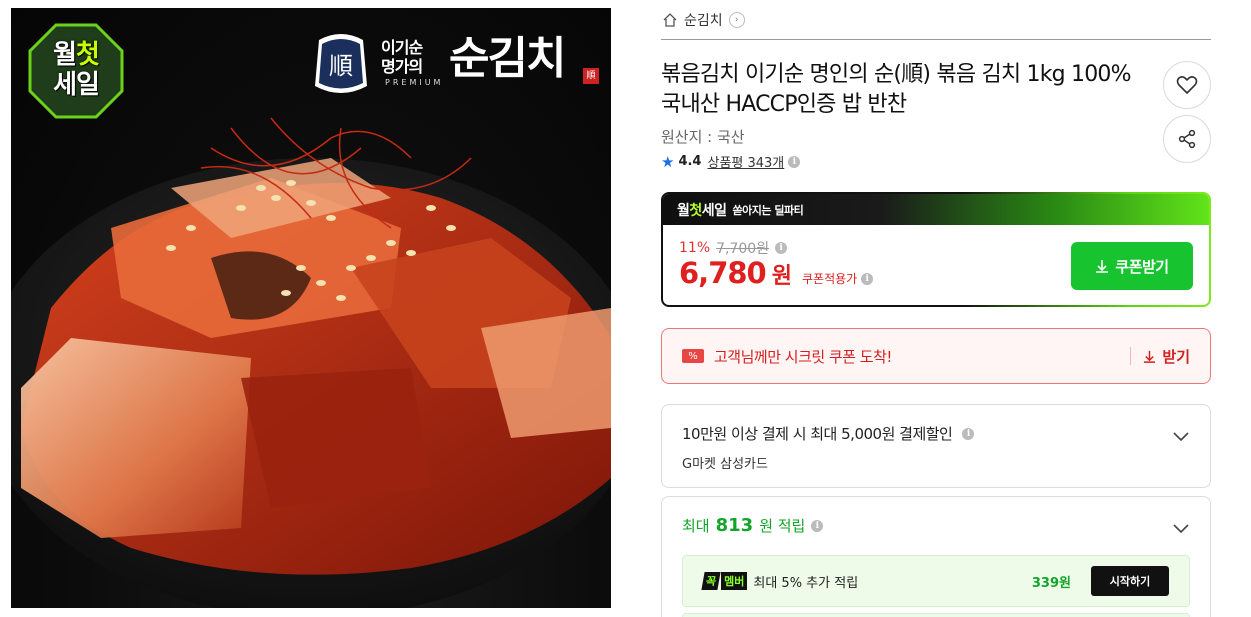 The height and width of the screenshot is (617, 1251). I want to click on discount-rate: 11%, so click(695, 248).